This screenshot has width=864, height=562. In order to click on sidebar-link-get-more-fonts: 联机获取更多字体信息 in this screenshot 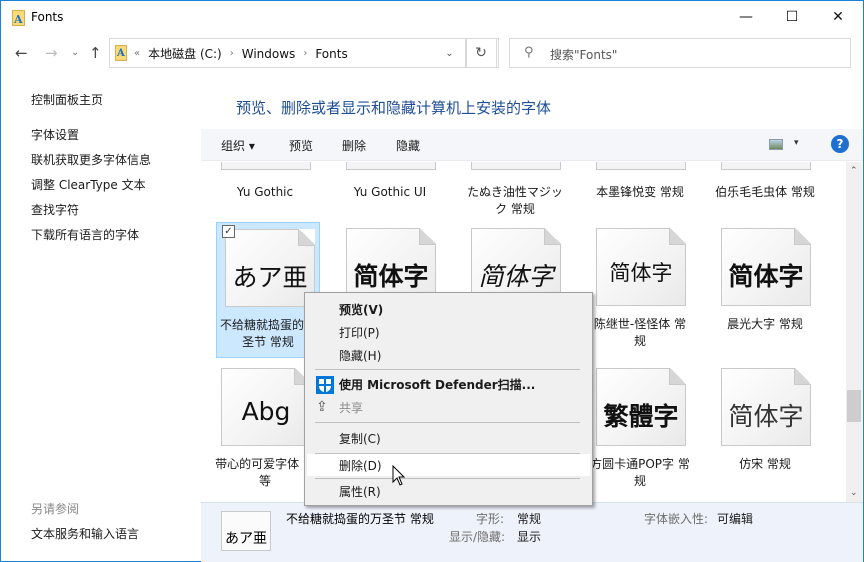, I will do `click(91, 159)`.